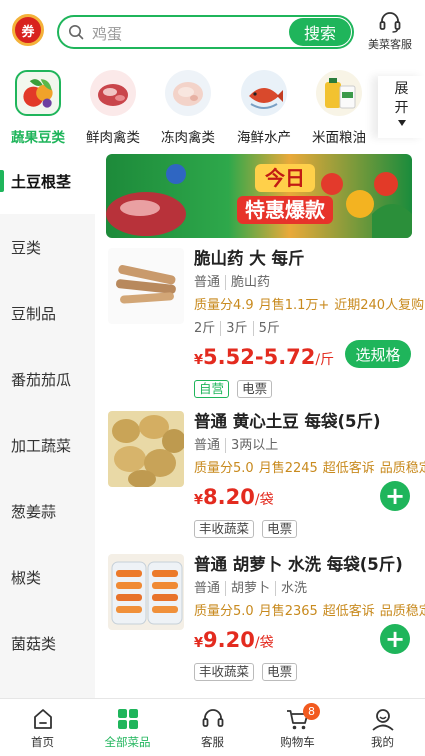  I want to click on product-name: 脆山药 大 每斤, so click(249, 258).